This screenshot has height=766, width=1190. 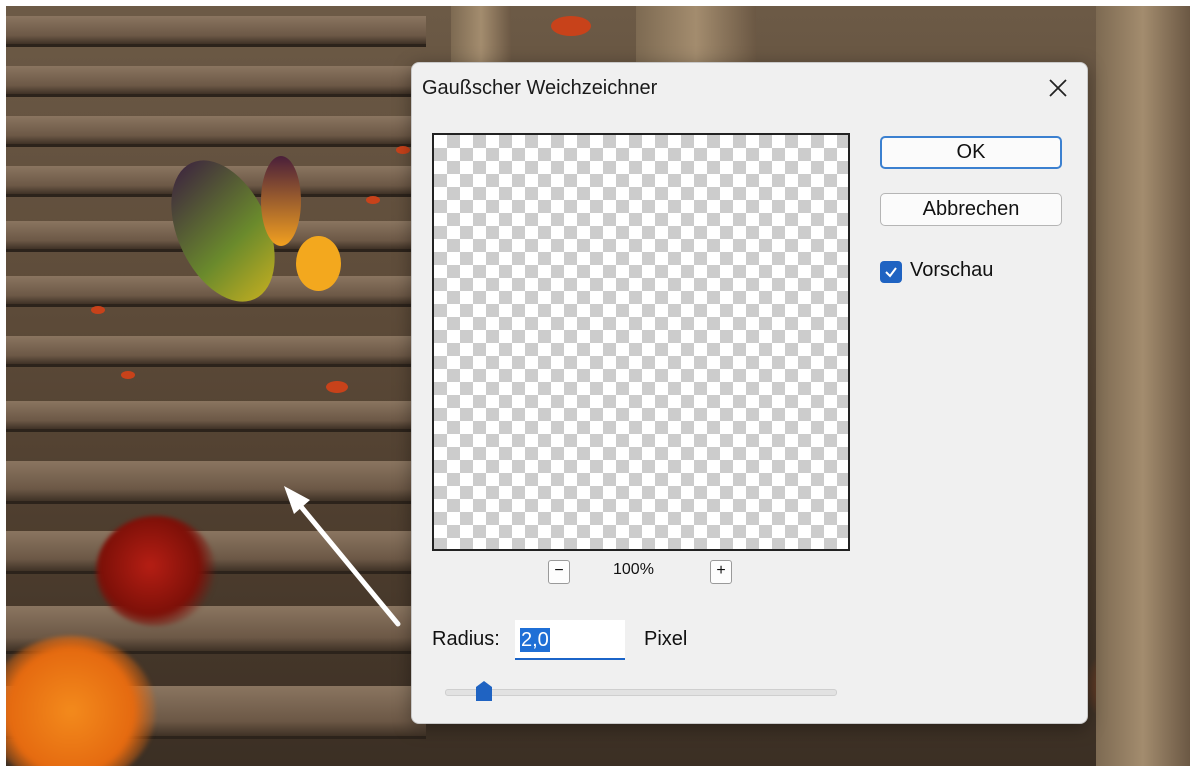 I want to click on checkmark-icon, so click(x=891, y=272).